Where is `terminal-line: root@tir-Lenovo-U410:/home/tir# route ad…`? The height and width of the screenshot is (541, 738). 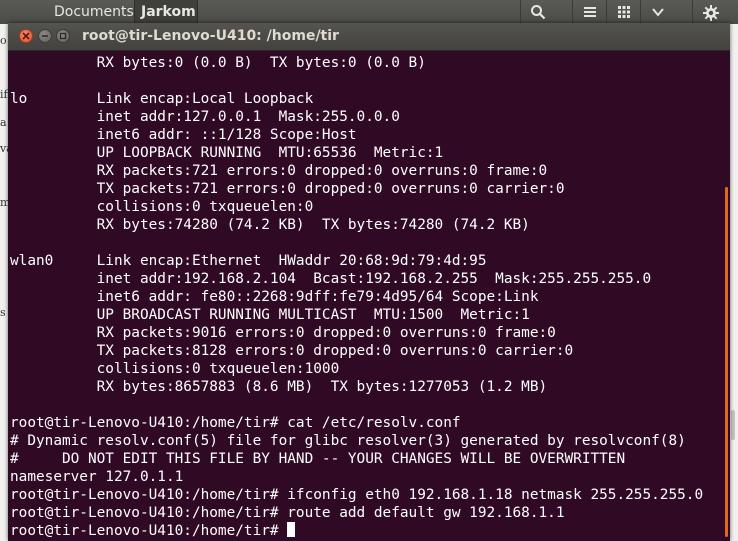 terminal-line: root@tir-Lenovo-U410:/home/tir# route ad… is located at coordinates (287, 513).